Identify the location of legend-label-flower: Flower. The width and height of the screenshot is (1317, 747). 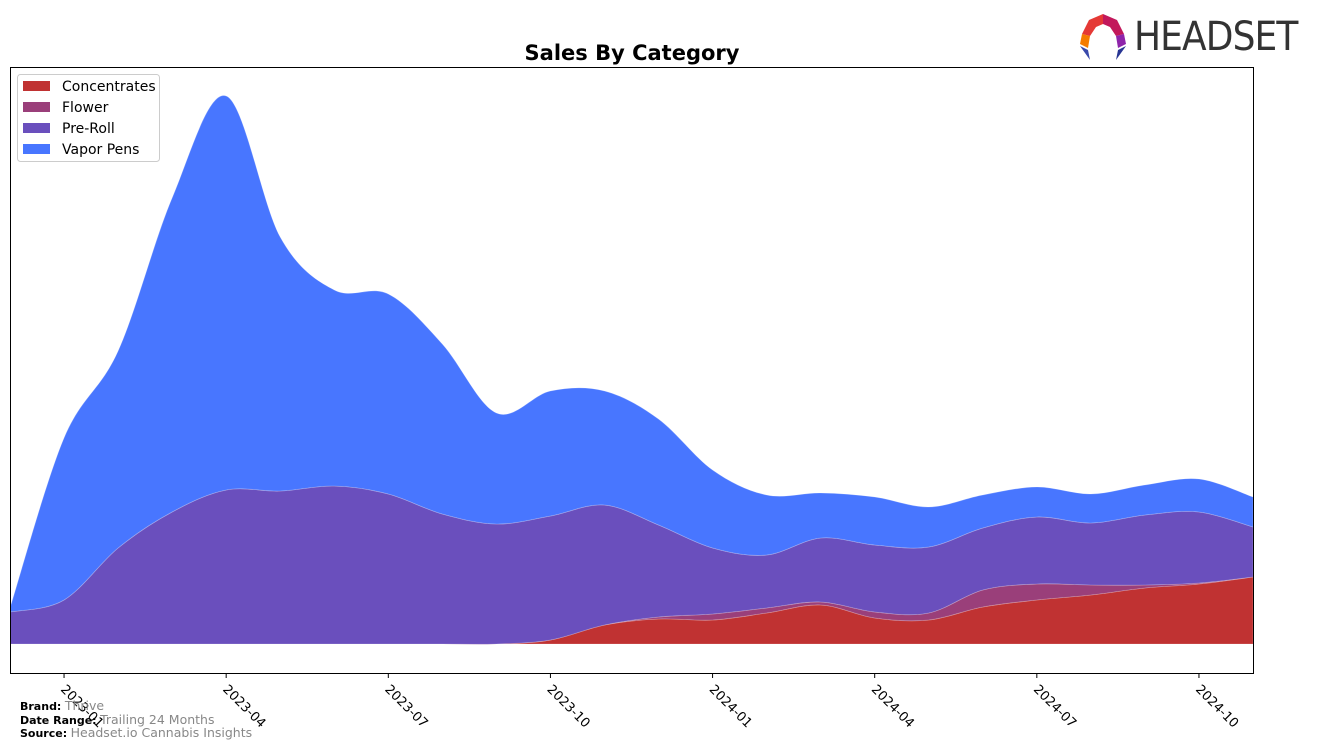
(85, 108).